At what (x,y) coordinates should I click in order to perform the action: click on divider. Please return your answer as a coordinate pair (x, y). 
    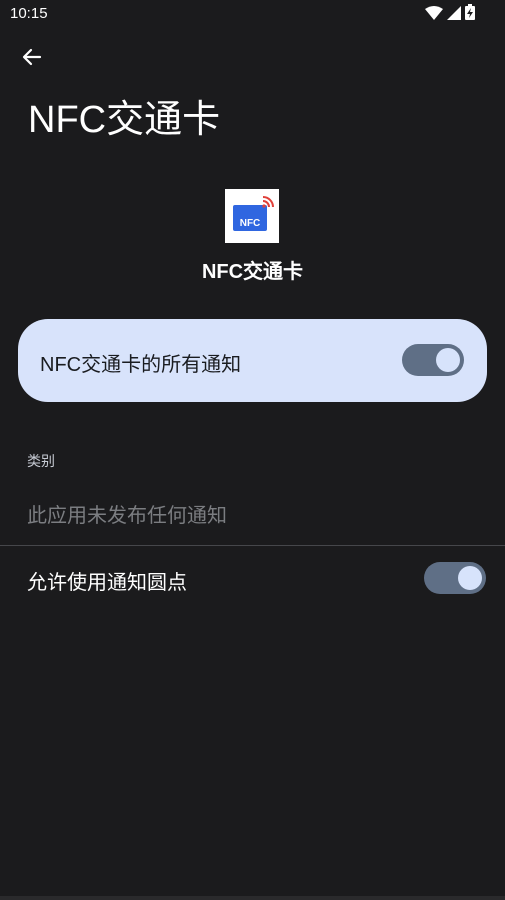
    Looking at the image, I should click on (252, 545).